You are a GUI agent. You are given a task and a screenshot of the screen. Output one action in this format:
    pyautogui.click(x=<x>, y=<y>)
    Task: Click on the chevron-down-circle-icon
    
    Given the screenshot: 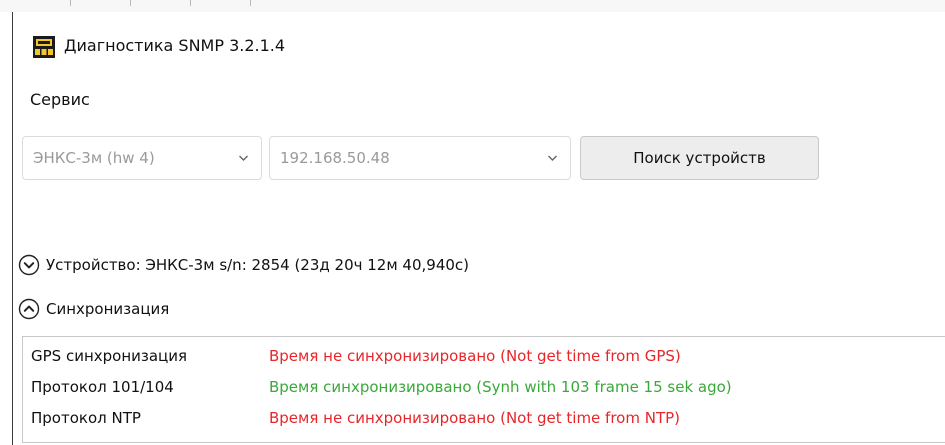 What is the action you would take?
    pyautogui.click(x=29, y=265)
    